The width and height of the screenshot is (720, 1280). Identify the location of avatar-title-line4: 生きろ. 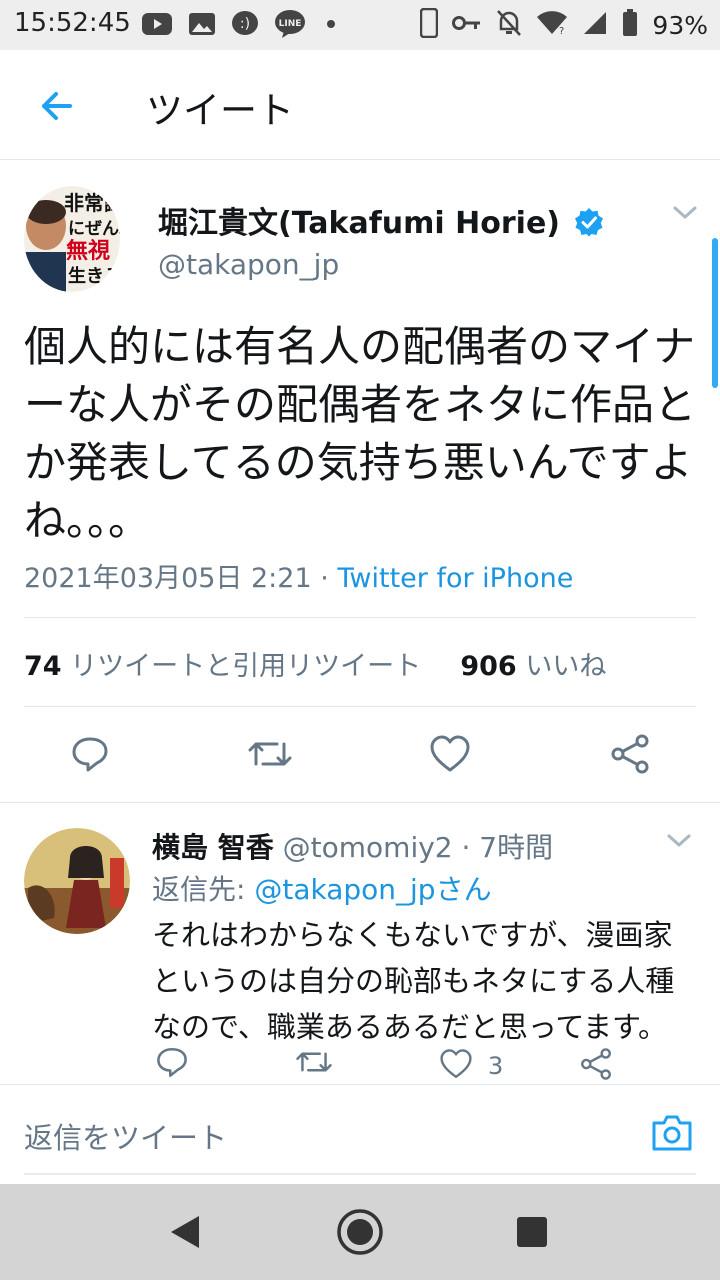
(94, 276).